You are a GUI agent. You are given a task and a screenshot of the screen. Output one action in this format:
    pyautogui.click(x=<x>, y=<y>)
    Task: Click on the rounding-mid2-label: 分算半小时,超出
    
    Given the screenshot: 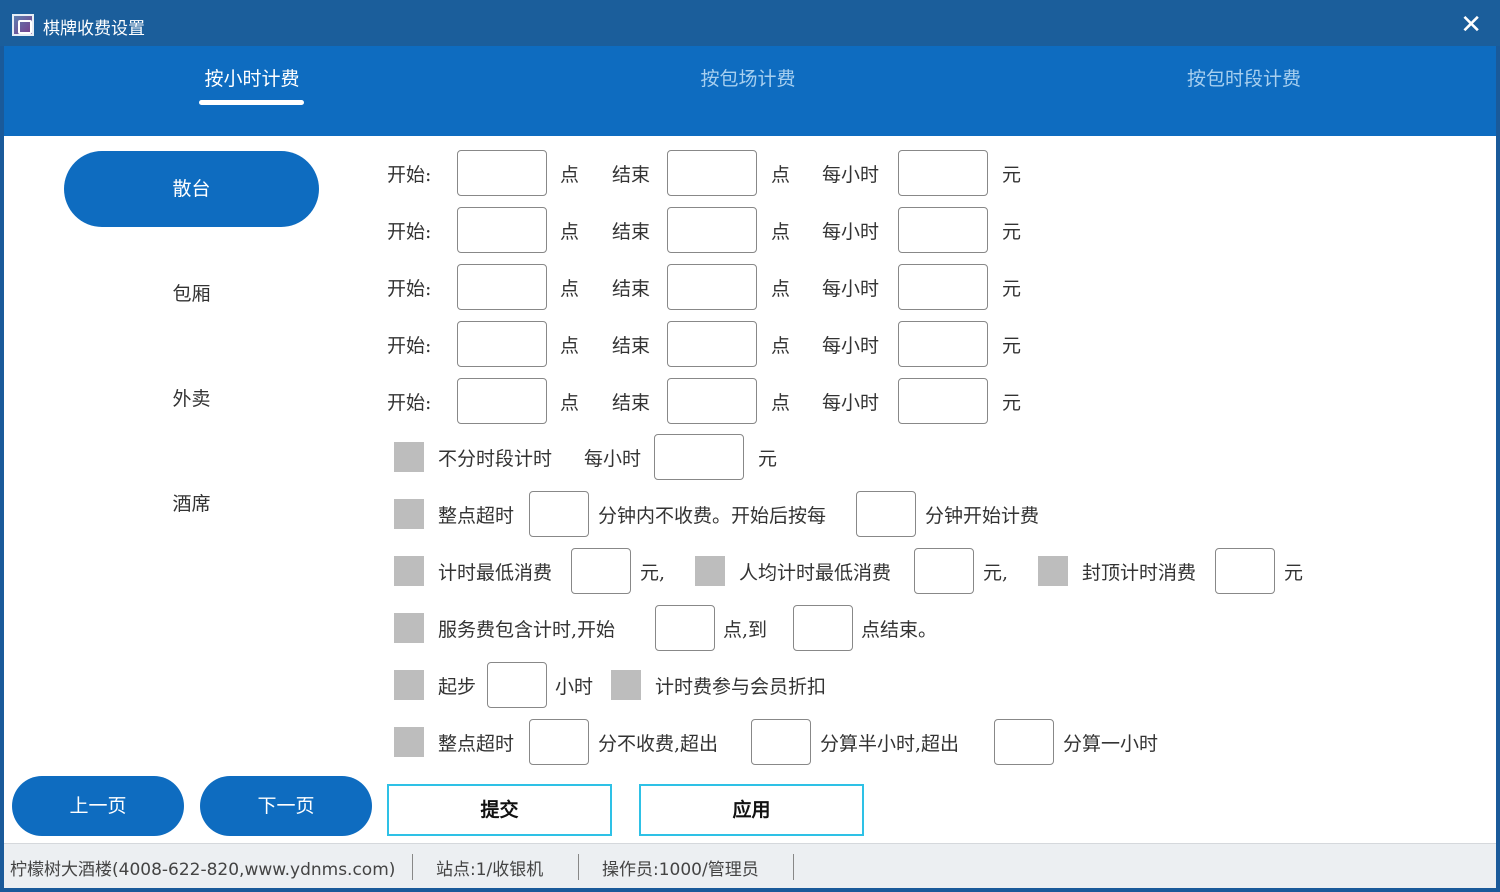 What is the action you would take?
    pyautogui.click(x=890, y=744)
    